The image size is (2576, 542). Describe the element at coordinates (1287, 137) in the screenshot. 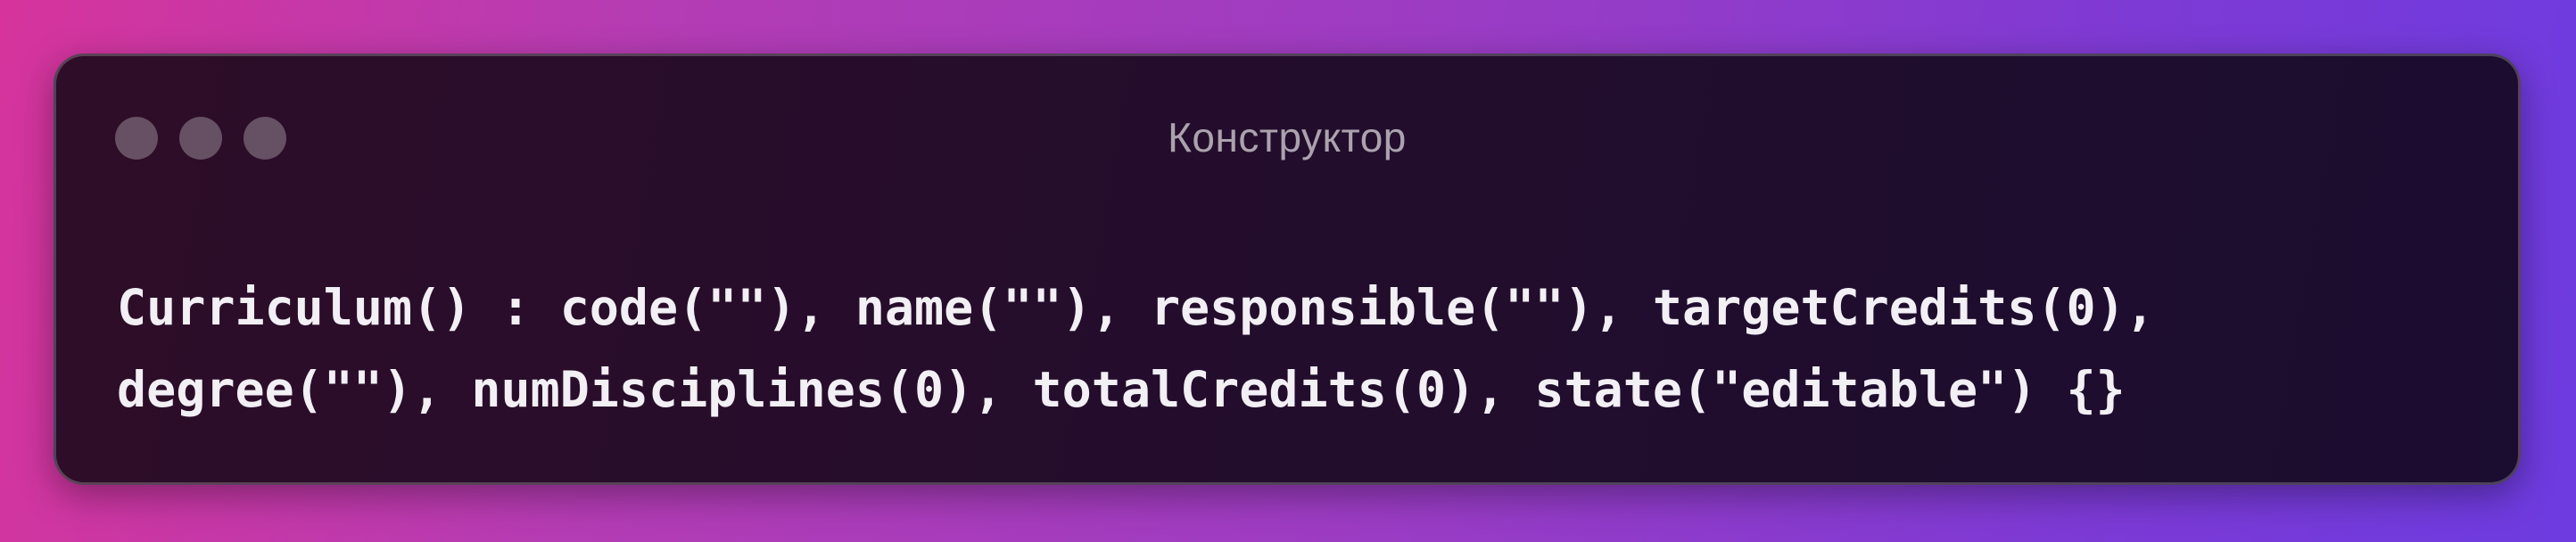

I see `window-title: Конструктор` at that location.